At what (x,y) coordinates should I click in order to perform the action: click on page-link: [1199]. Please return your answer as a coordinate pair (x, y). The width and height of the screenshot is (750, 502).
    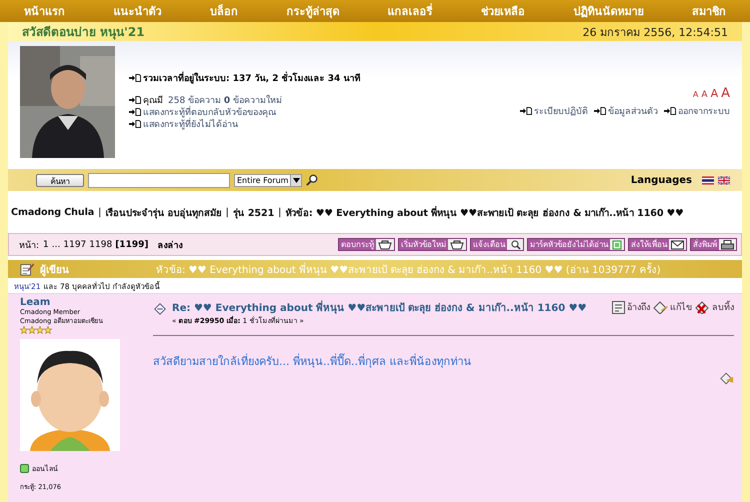
    Looking at the image, I should click on (131, 245).